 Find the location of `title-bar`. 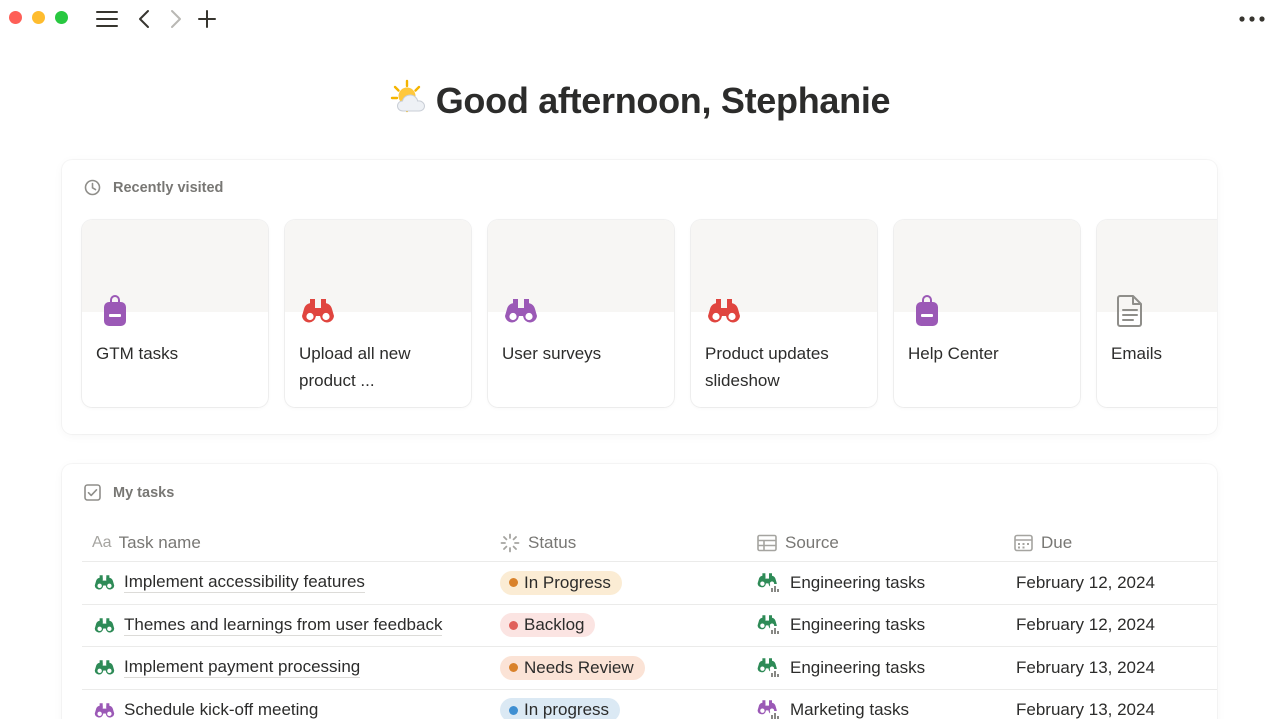

title-bar is located at coordinates (640, 20).